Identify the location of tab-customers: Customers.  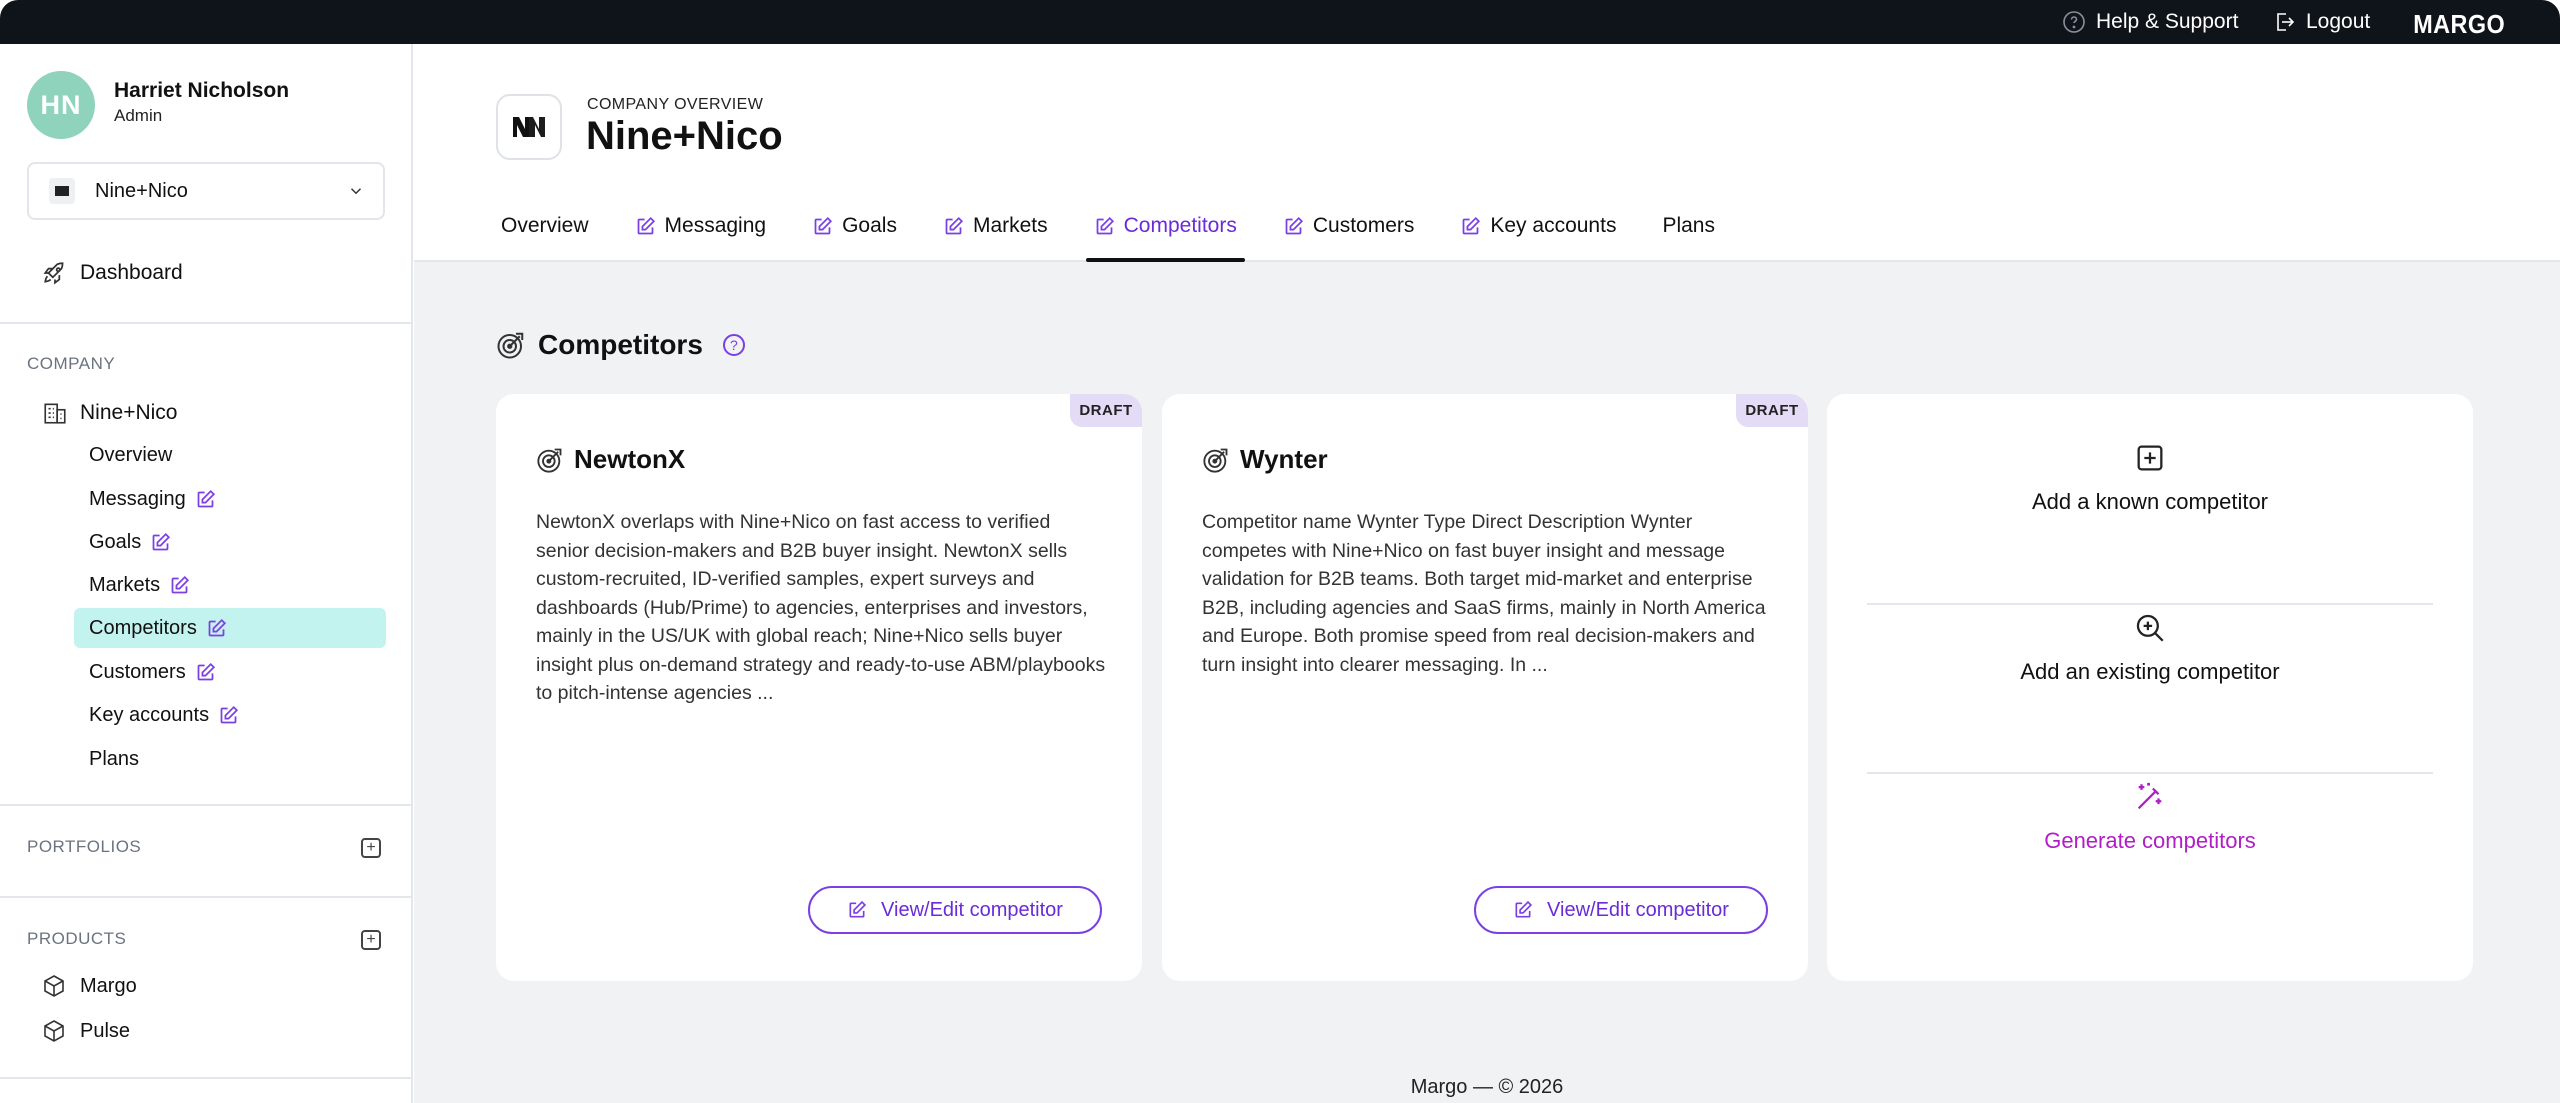
(1348, 233).